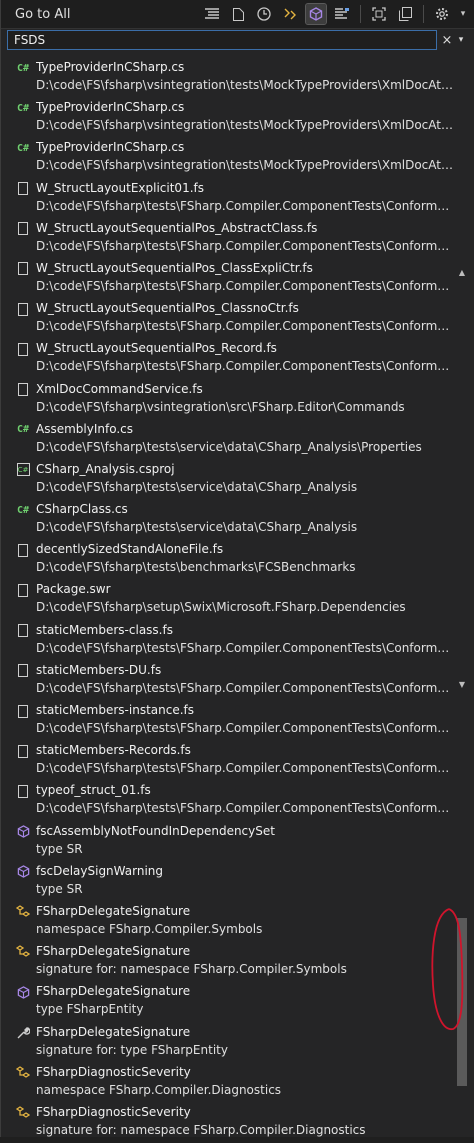 This screenshot has width=474, height=1143. What do you see at coordinates (23, 470) in the screenshot?
I see `csproj-icon: C#` at bounding box center [23, 470].